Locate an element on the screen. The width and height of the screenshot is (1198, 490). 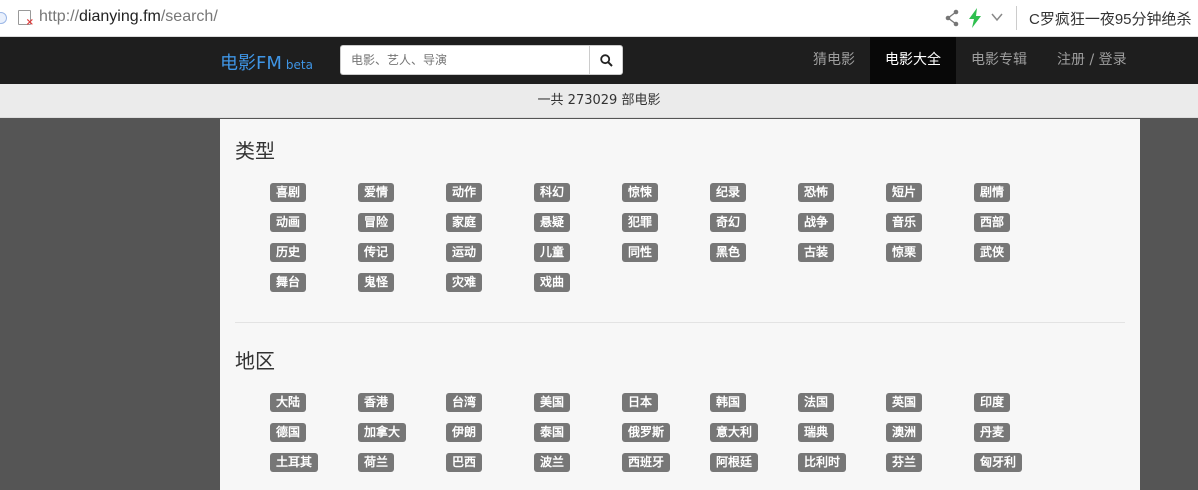
genre-tag: 喜剧 is located at coordinates (288, 192).